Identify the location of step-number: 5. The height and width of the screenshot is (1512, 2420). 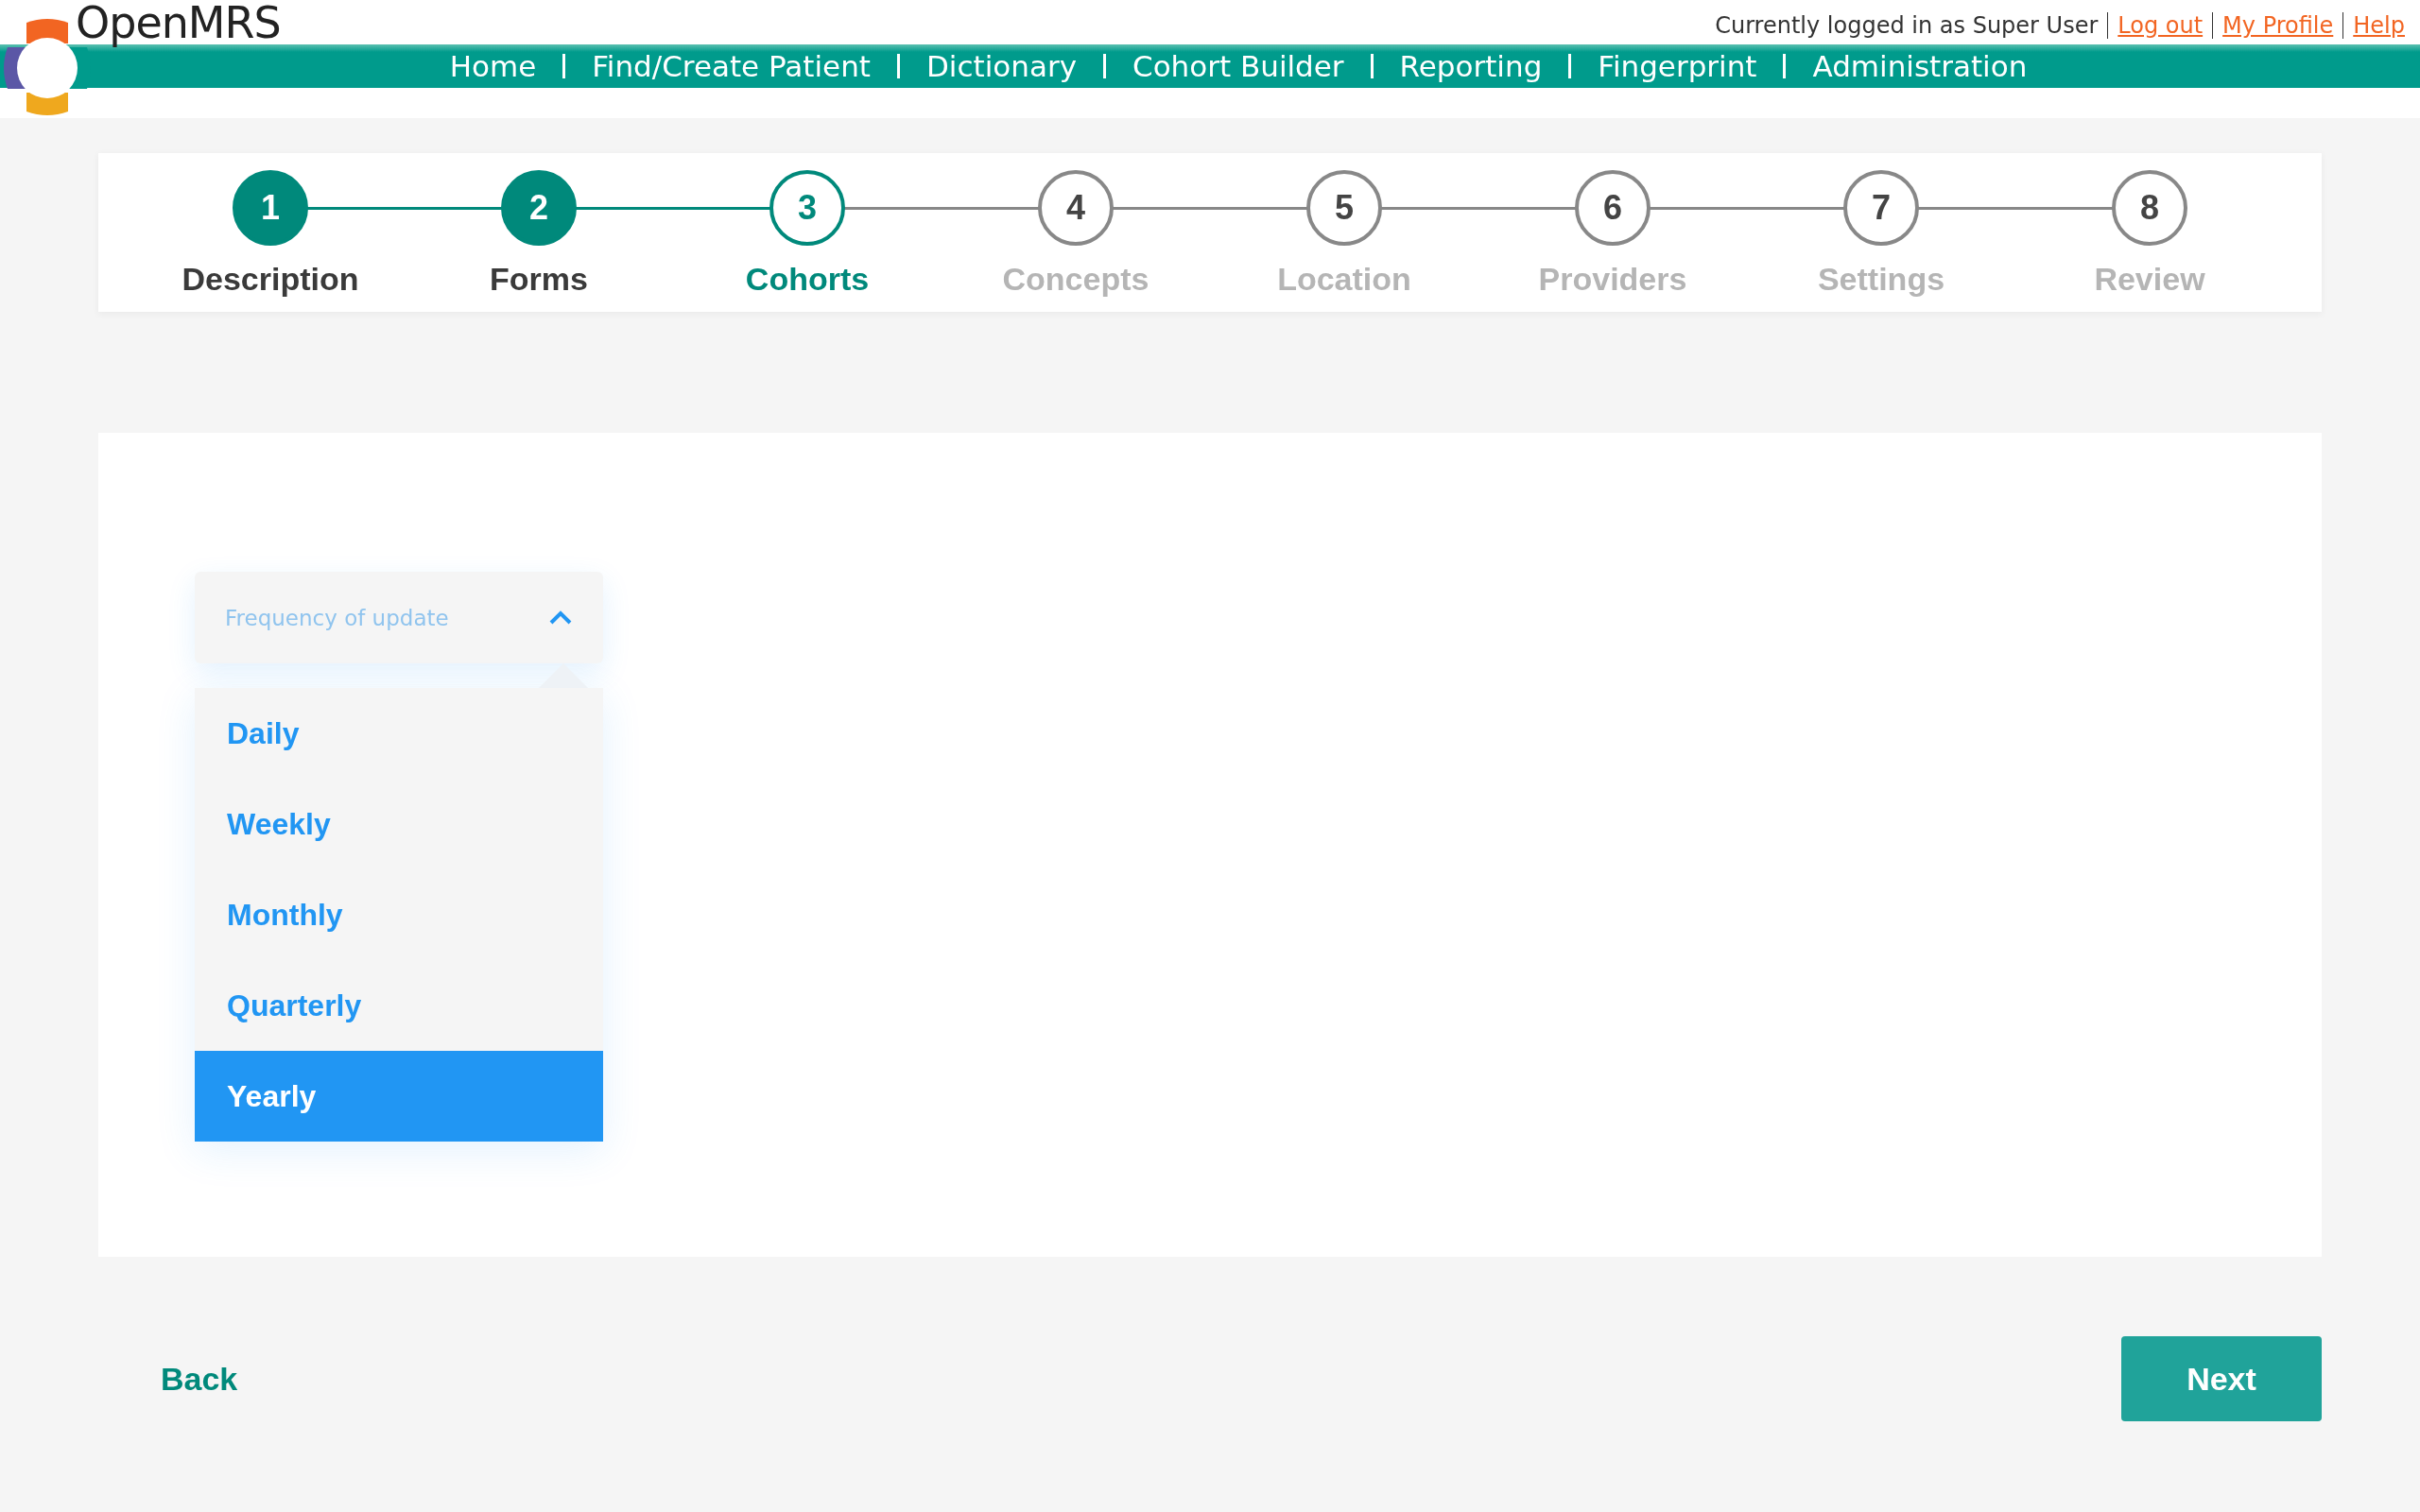
(1344, 208).